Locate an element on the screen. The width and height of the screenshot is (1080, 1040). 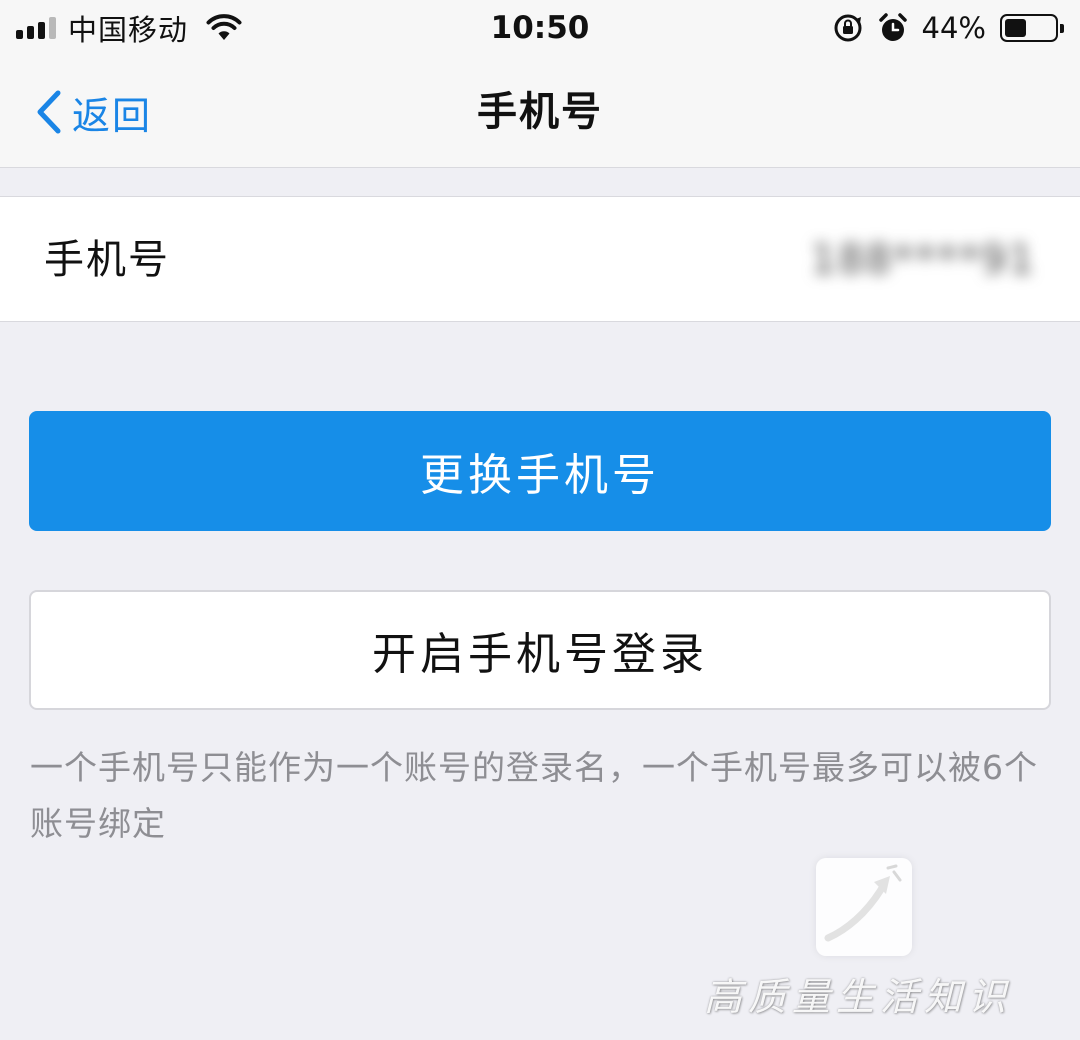
watermark-logo is located at coordinates (864, 907).